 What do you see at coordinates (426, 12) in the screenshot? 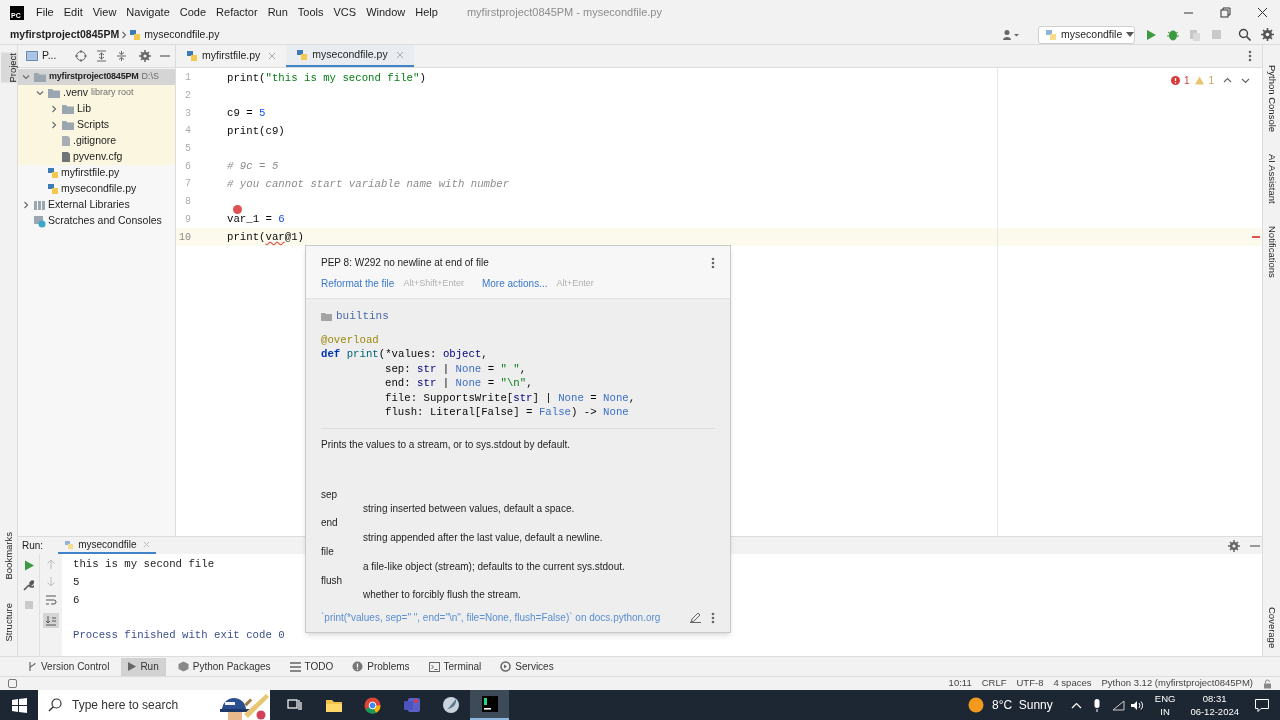
I see `menu-item: Help` at bounding box center [426, 12].